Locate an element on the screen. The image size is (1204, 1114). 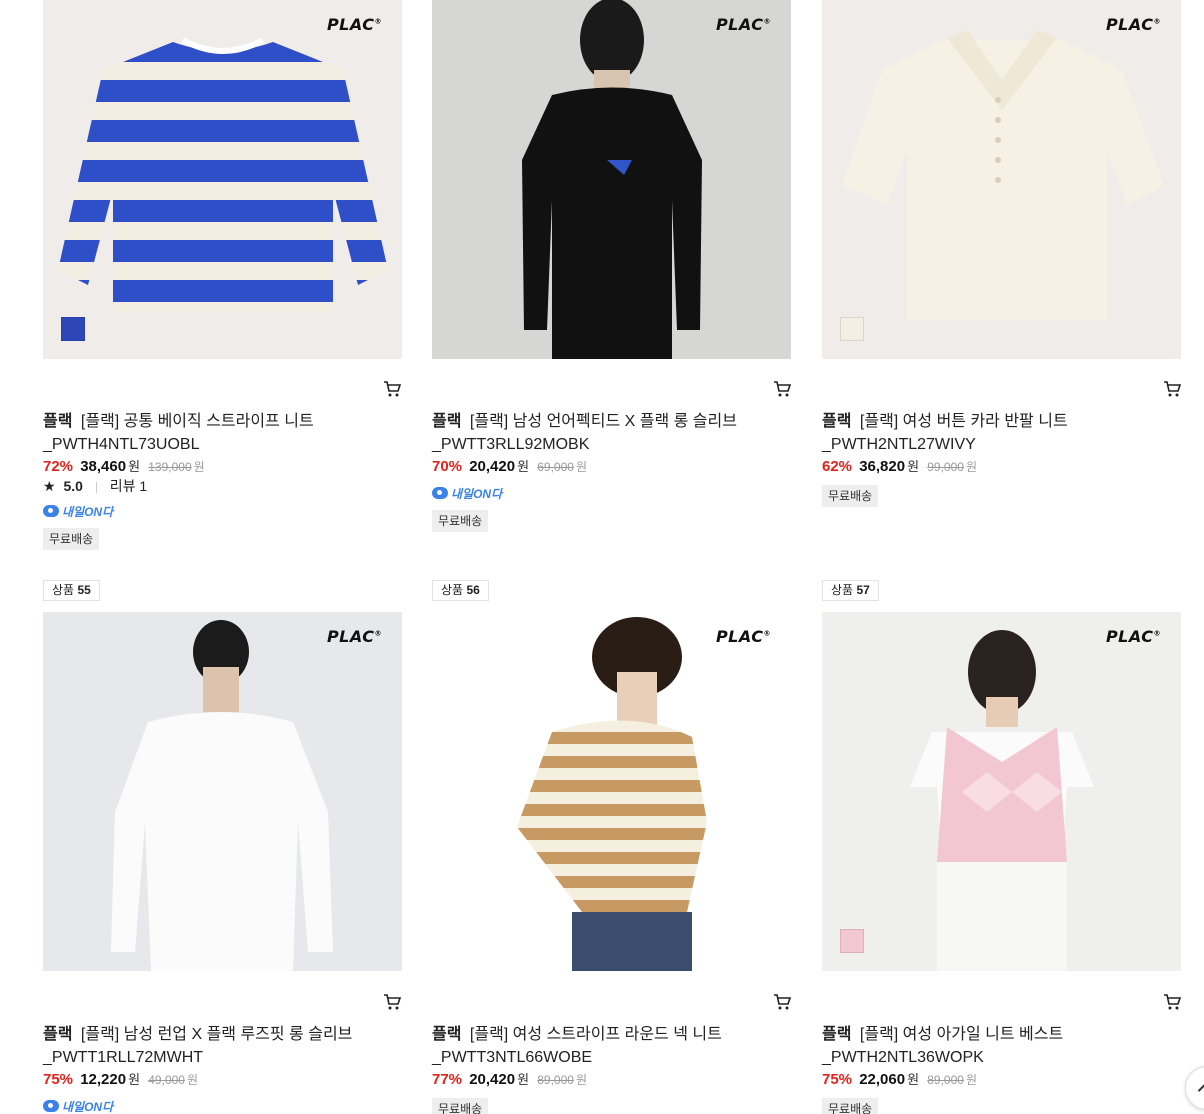
rank-badge: 상품 57 is located at coordinates (850, 590).